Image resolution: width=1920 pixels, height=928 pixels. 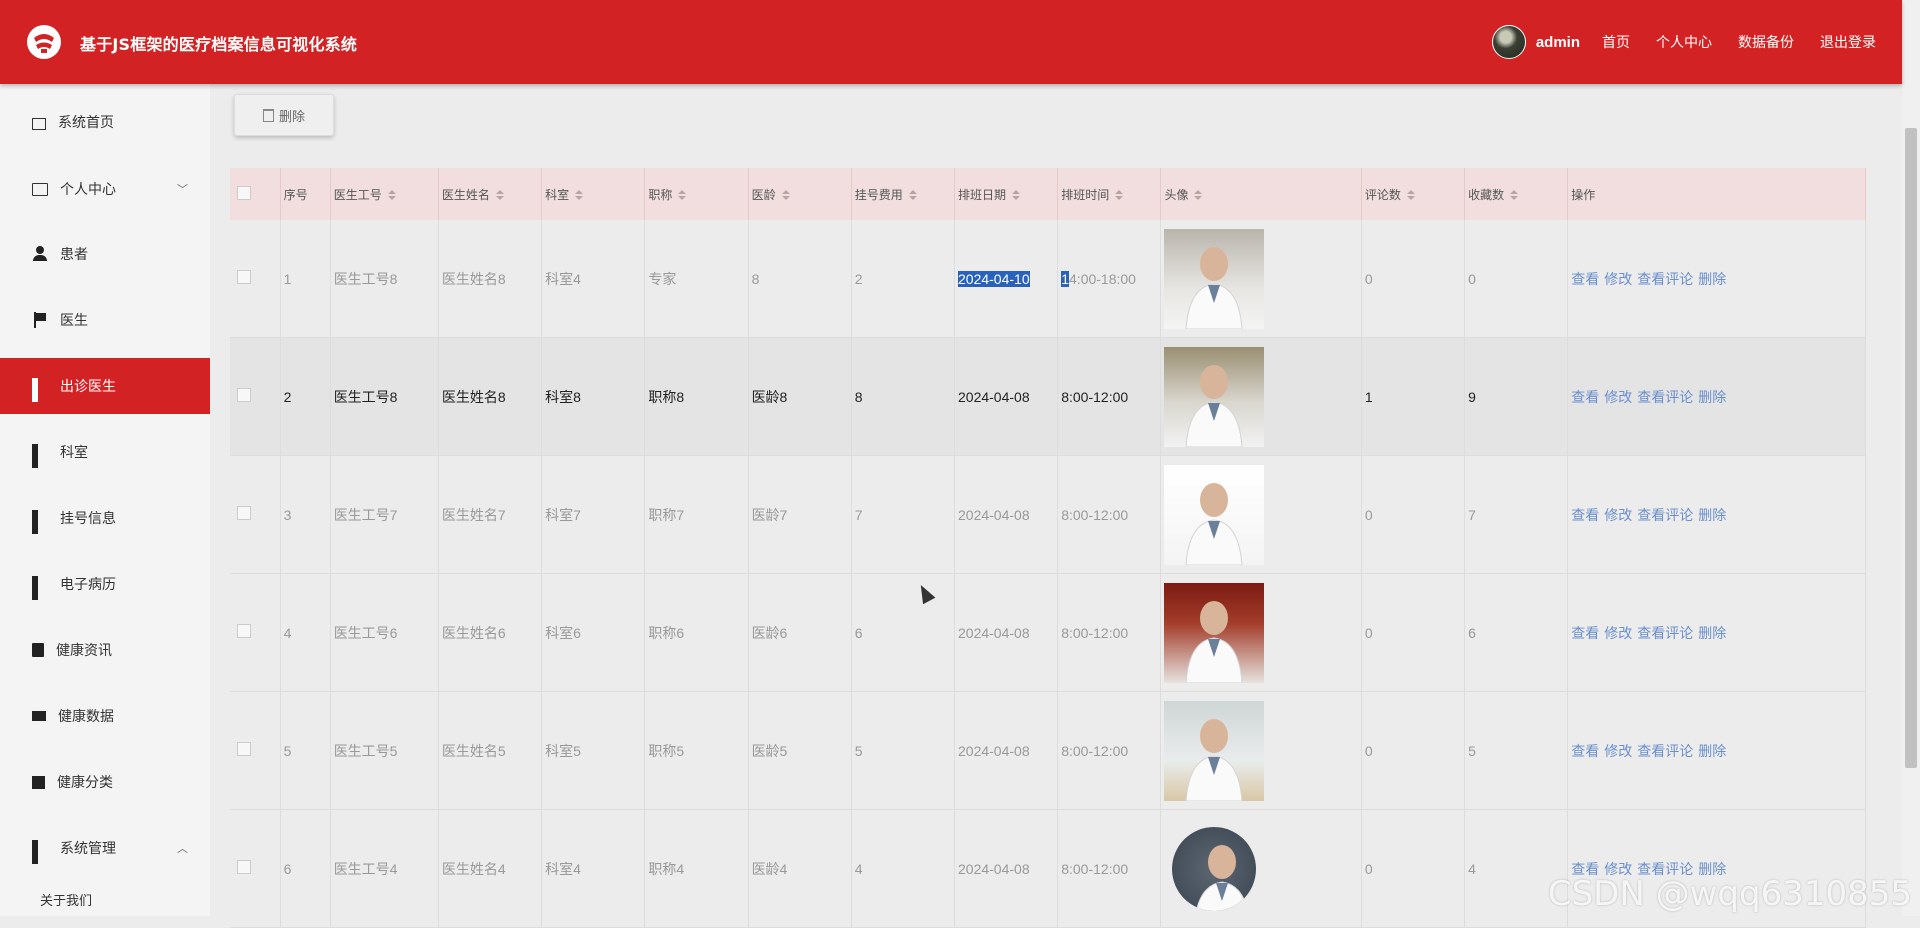 I want to click on column-header: 排班日期, so click(x=1006, y=194).